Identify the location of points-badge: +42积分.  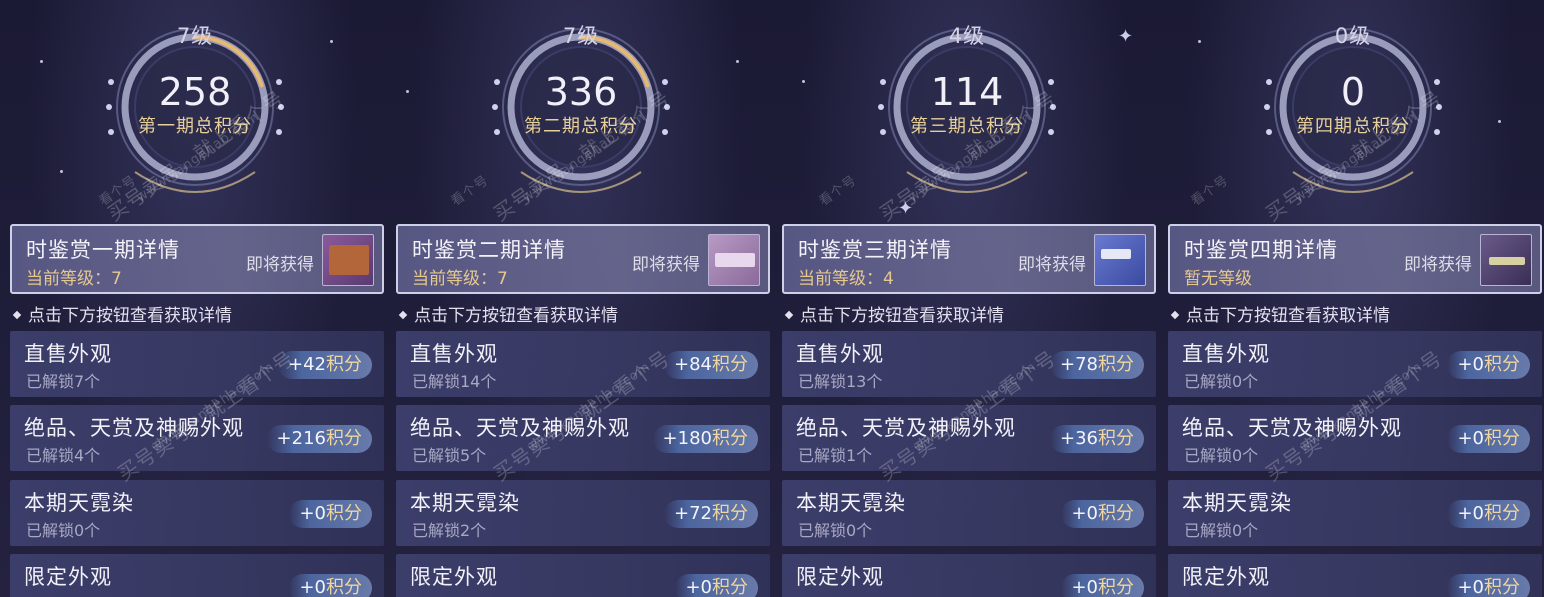
(325, 365).